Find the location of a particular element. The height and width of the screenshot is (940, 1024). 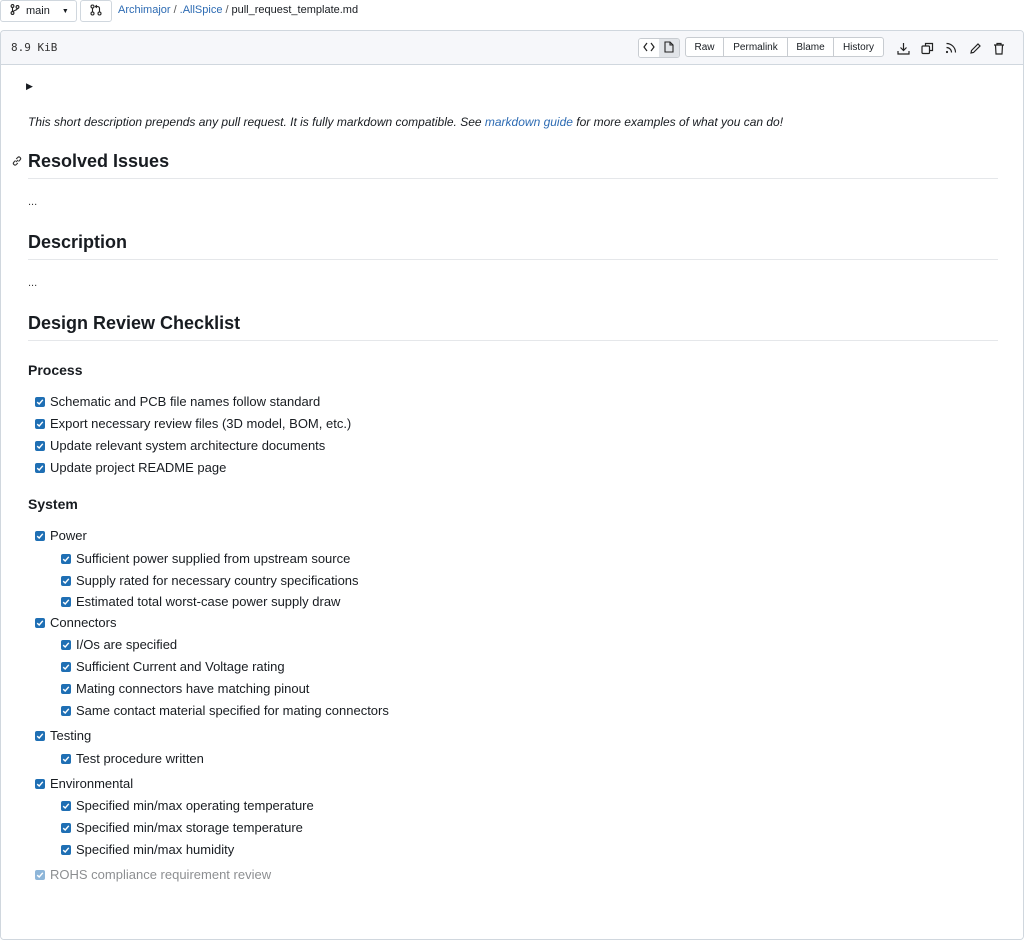

checklist-subitem: Specified min/max operating temperature is located at coordinates (187, 805).